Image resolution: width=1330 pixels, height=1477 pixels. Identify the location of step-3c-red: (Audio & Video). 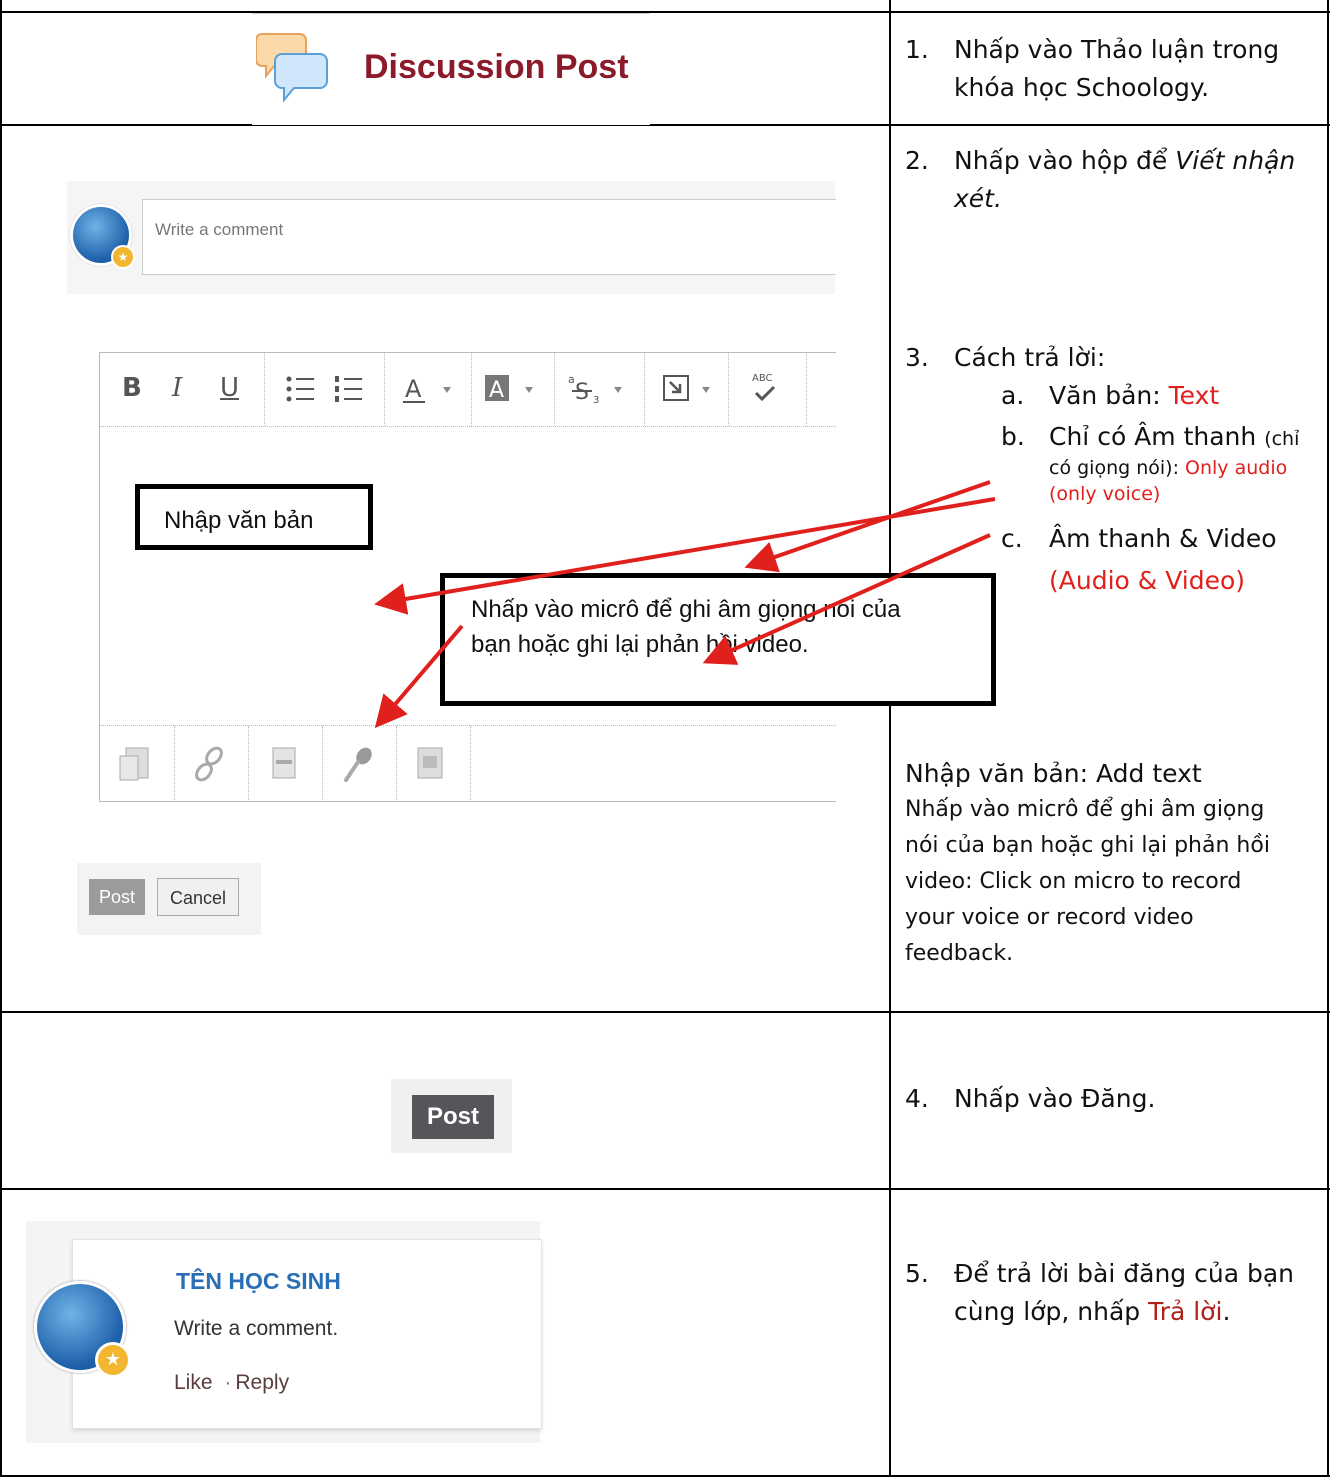
(1147, 580).